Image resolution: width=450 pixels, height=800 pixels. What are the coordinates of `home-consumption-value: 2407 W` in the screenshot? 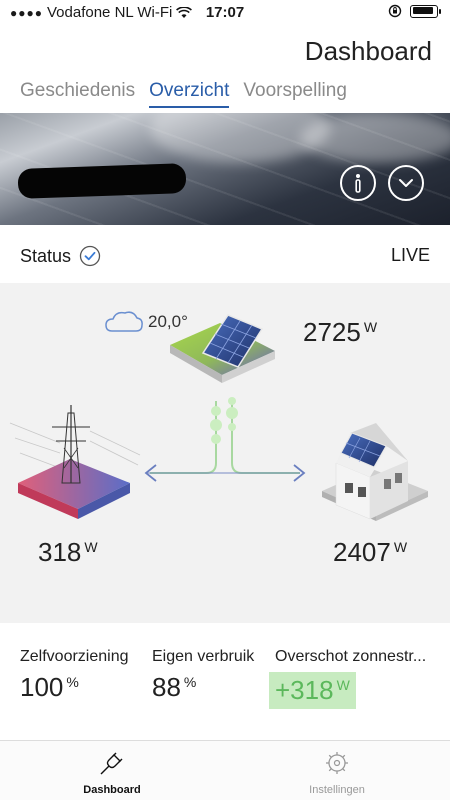 It's located at (370, 552).